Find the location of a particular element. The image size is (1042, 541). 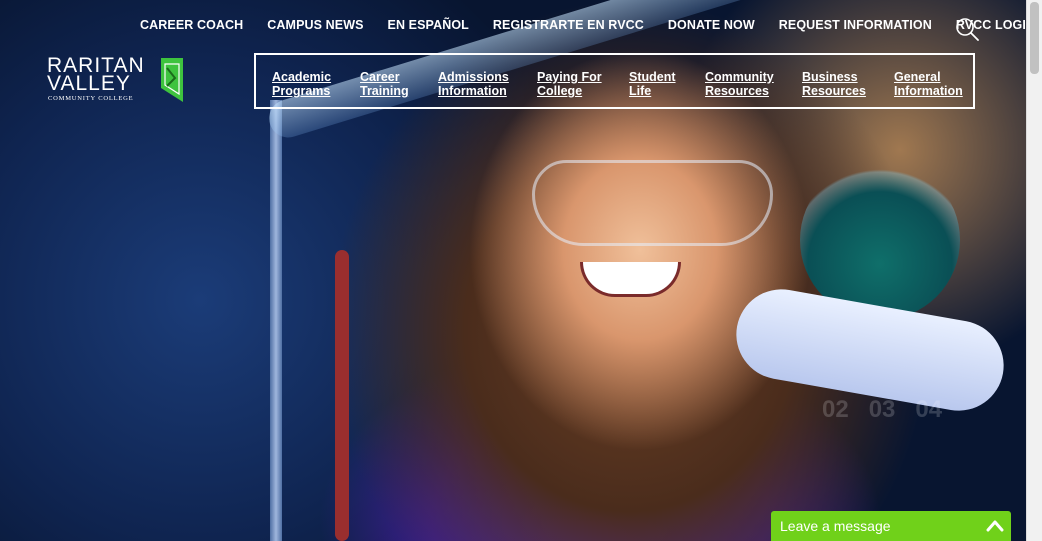

slide-indicator: 03 is located at coordinates (882, 410).